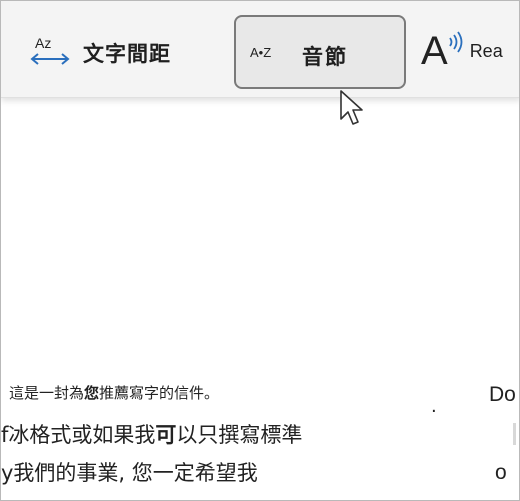 The image size is (520, 501). Describe the element at coordinates (166, 435) in the screenshot. I see `line2-bold-text: 可` at that location.